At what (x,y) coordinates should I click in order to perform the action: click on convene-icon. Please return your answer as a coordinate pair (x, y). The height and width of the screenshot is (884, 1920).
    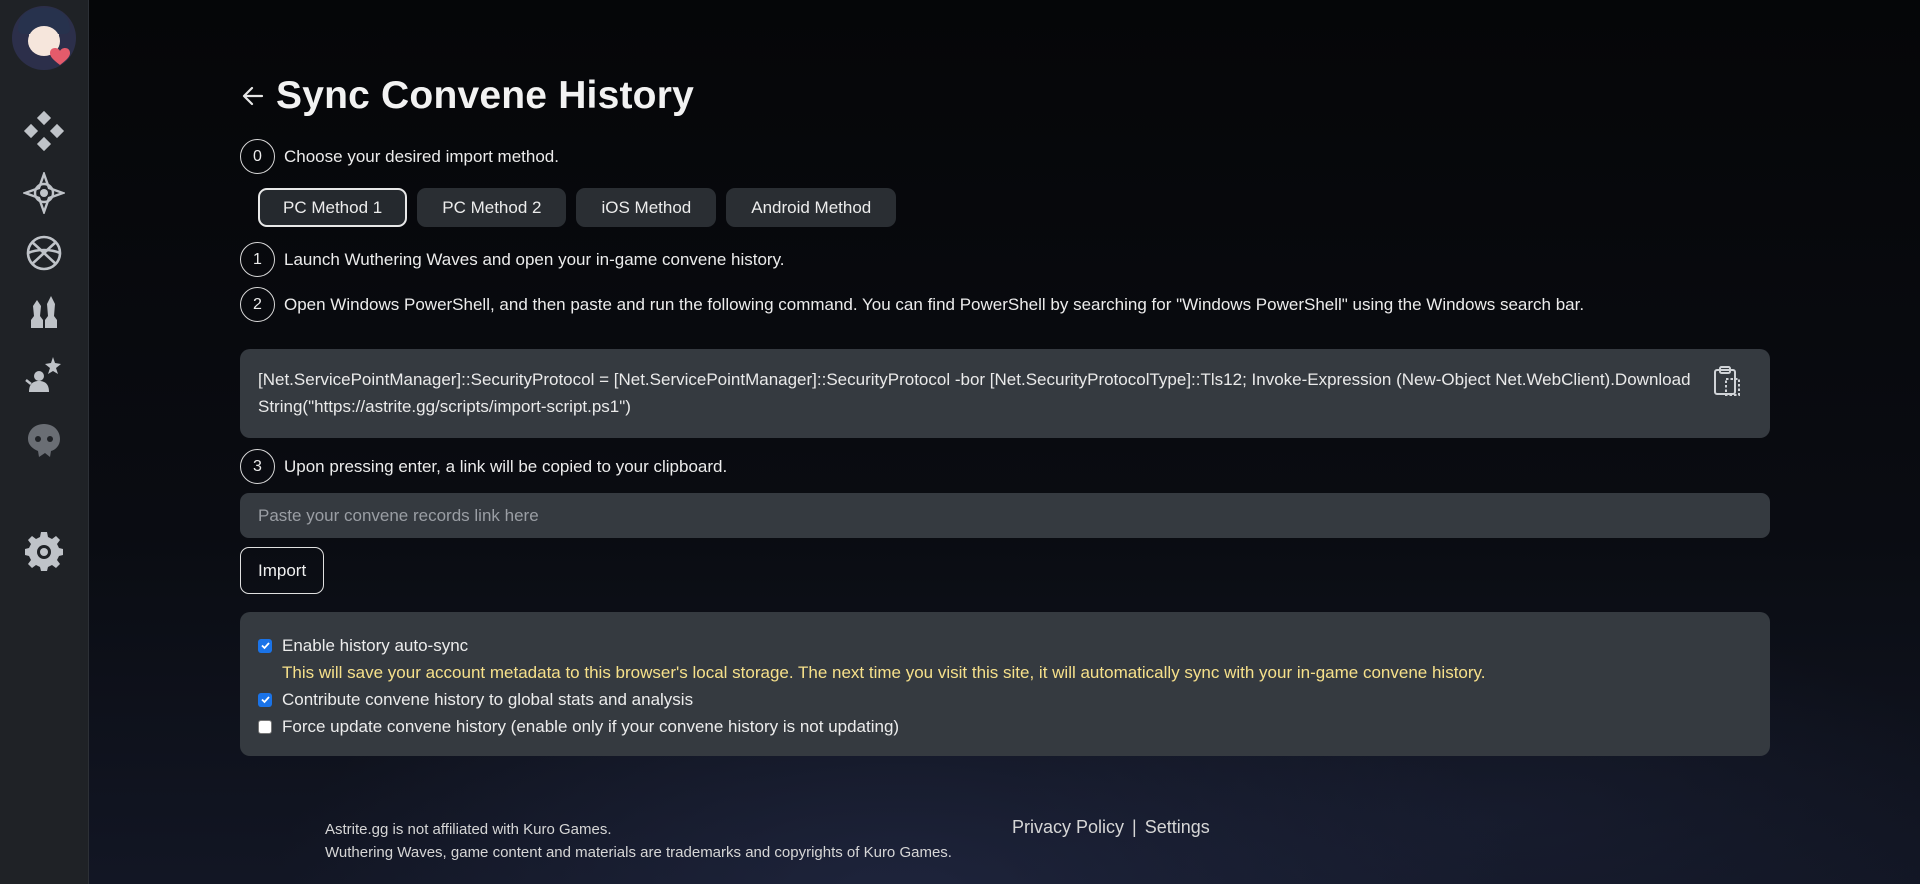
    Looking at the image, I should click on (44, 193).